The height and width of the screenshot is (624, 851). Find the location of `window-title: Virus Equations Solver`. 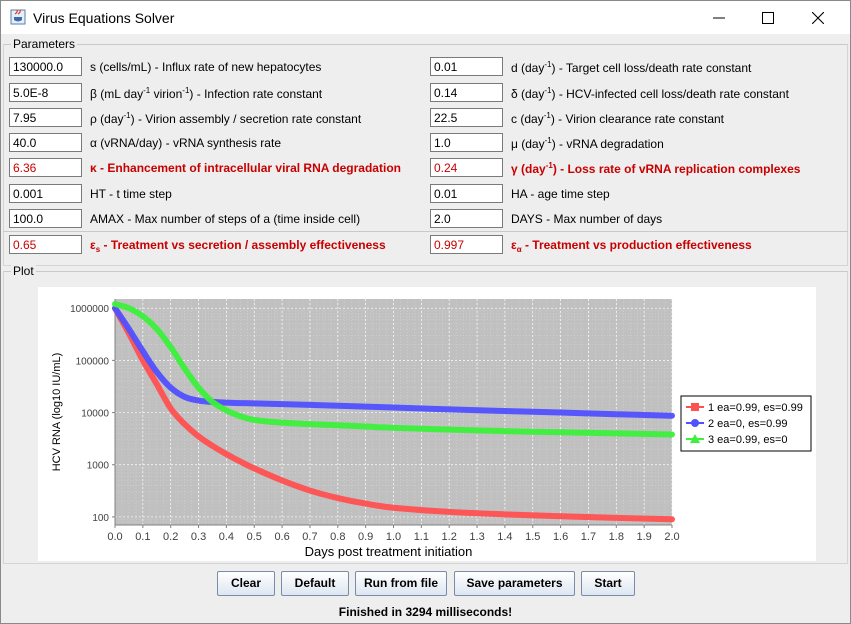

window-title: Virus Equations Solver is located at coordinates (104, 18).